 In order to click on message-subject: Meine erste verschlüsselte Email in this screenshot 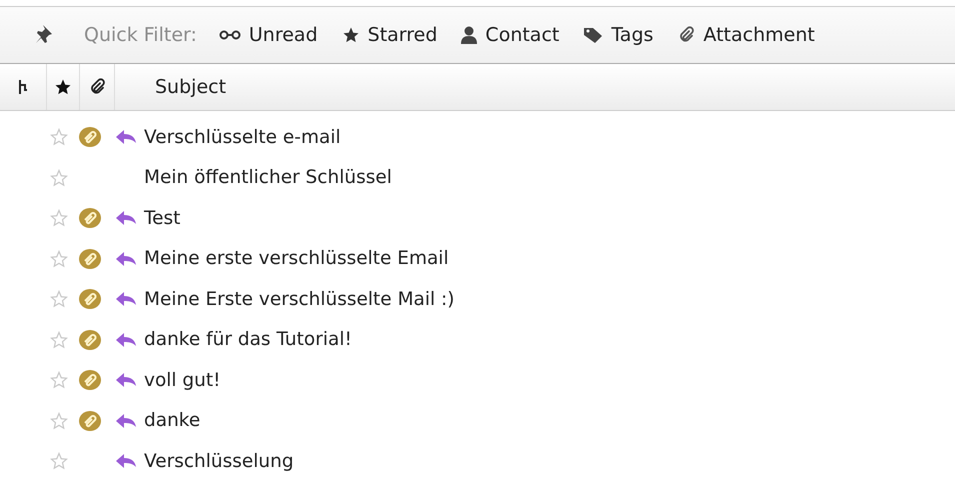, I will do `click(296, 259)`.